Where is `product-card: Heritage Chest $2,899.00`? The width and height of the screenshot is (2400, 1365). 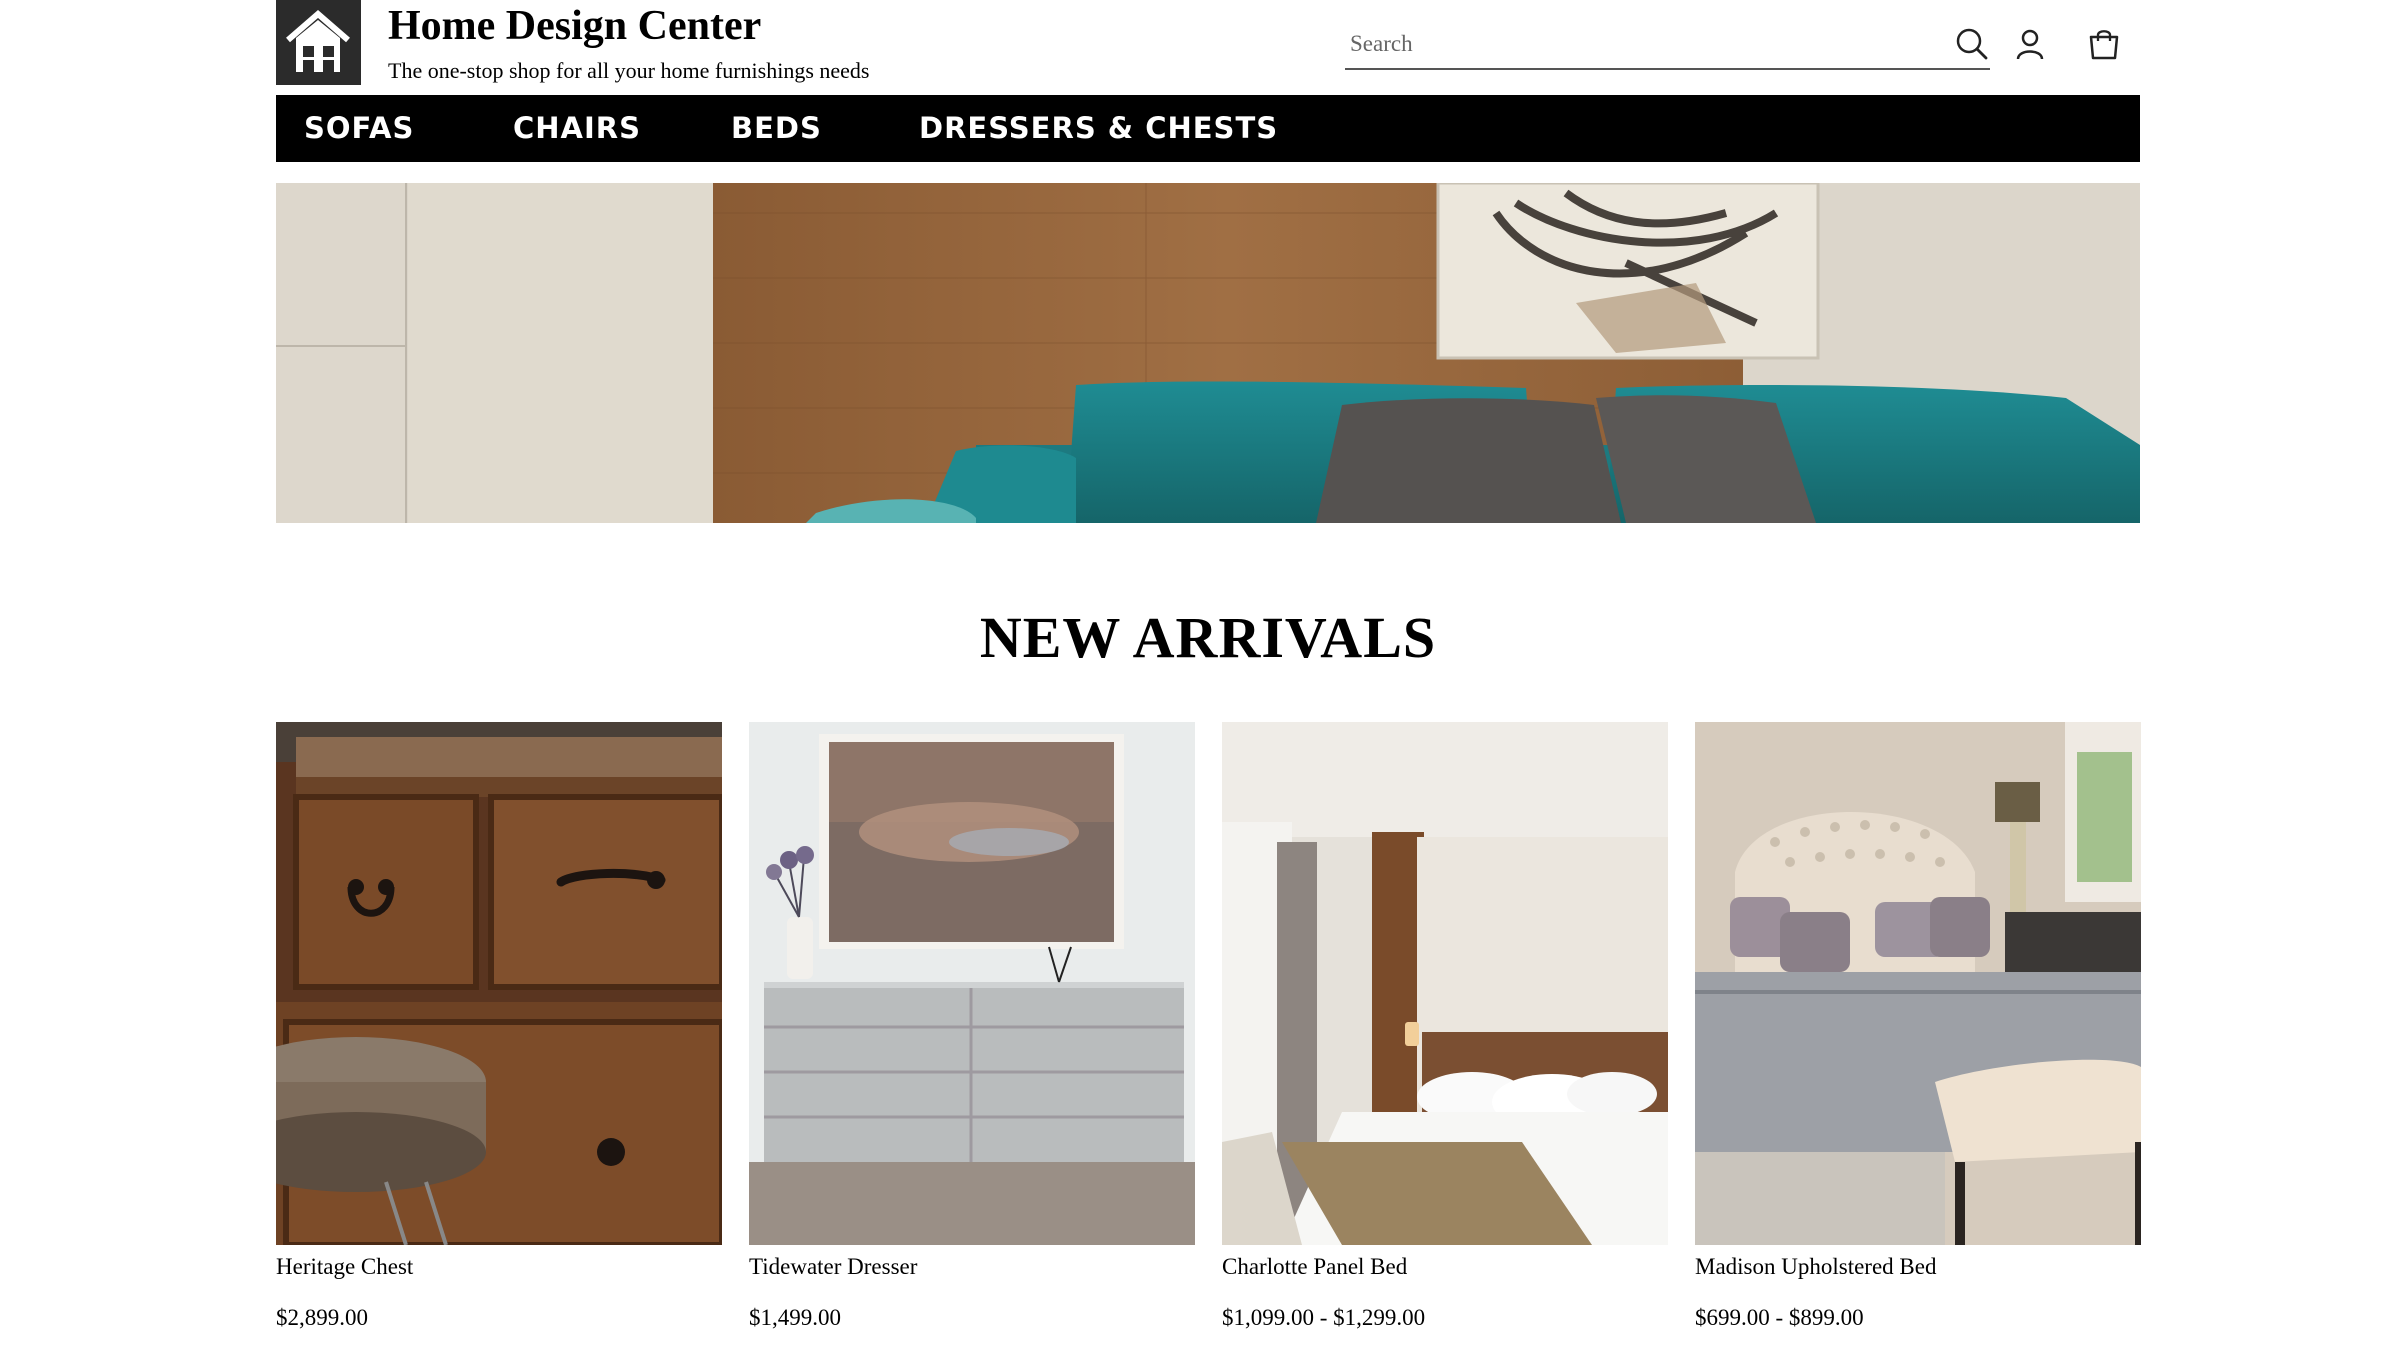 product-card: Heritage Chest $2,899.00 is located at coordinates (499, 1026).